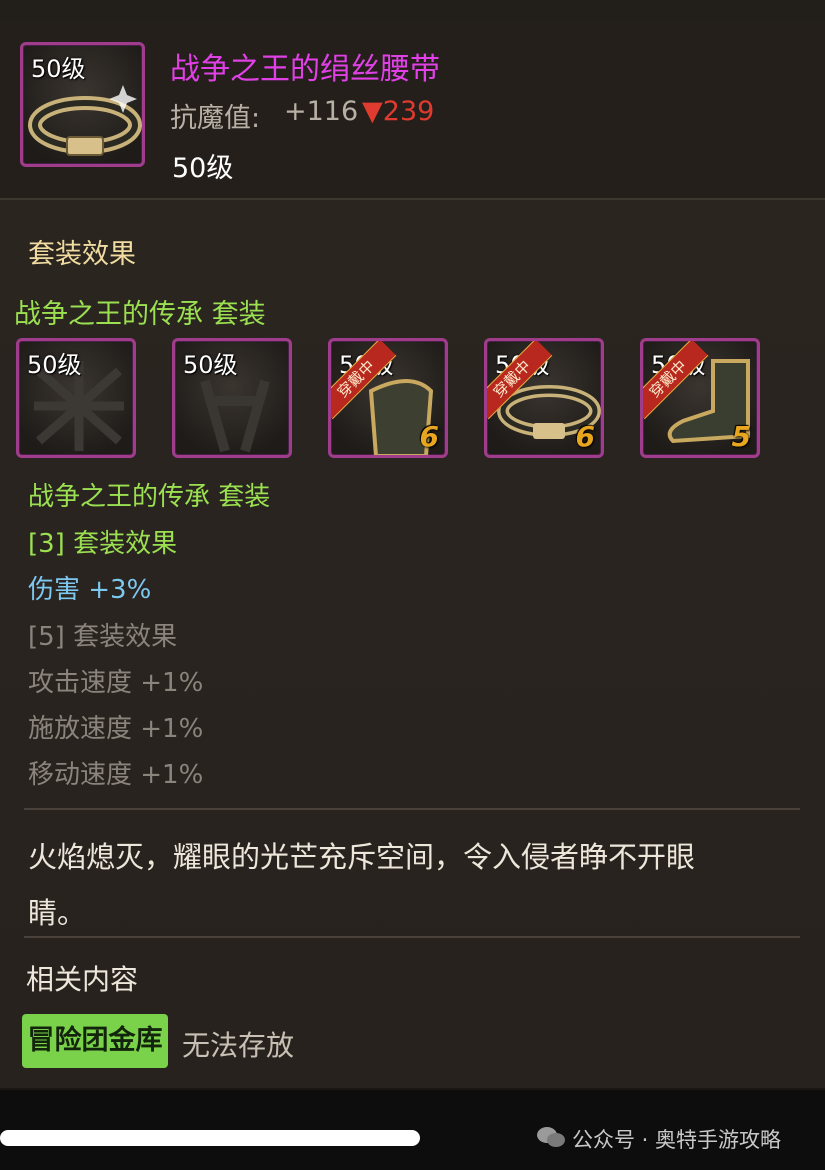 Image resolution: width=825 pixels, height=1170 pixels. I want to click on bonus5-effect: 攻击速度 +1%, so click(116, 683).